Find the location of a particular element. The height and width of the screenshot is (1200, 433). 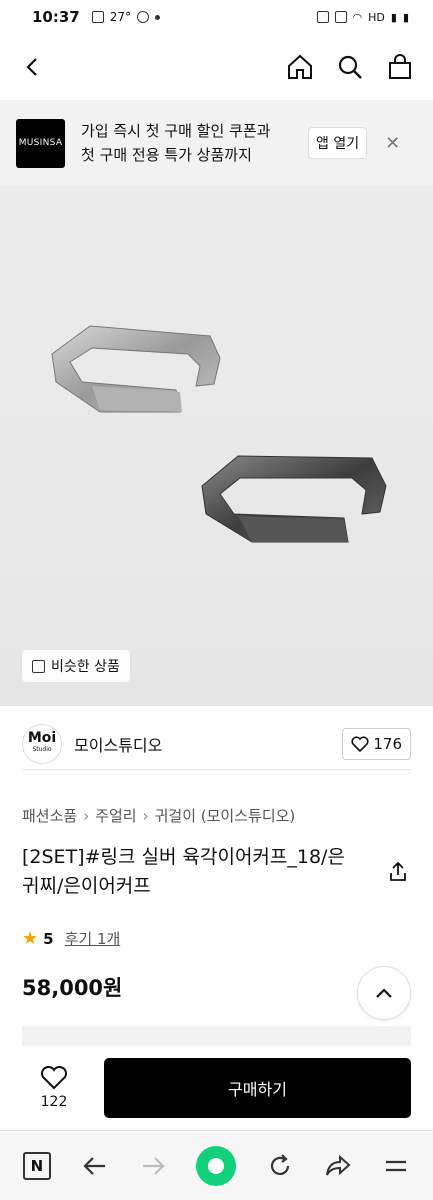

search-button is located at coordinates (350, 67).